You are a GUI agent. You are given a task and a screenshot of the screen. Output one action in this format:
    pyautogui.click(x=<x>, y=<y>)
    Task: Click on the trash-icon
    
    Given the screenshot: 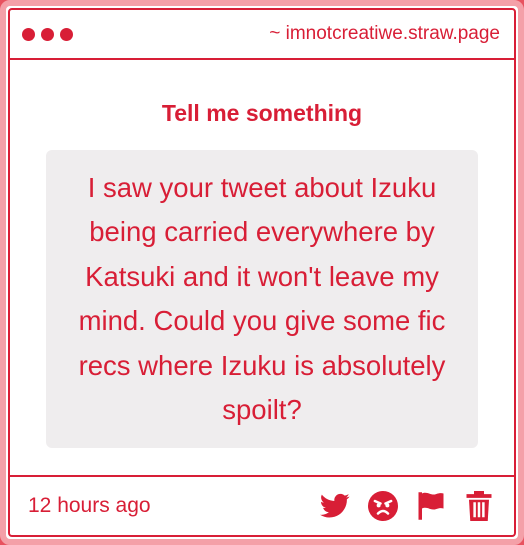 What is the action you would take?
    pyautogui.click(x=479, y=506)
    